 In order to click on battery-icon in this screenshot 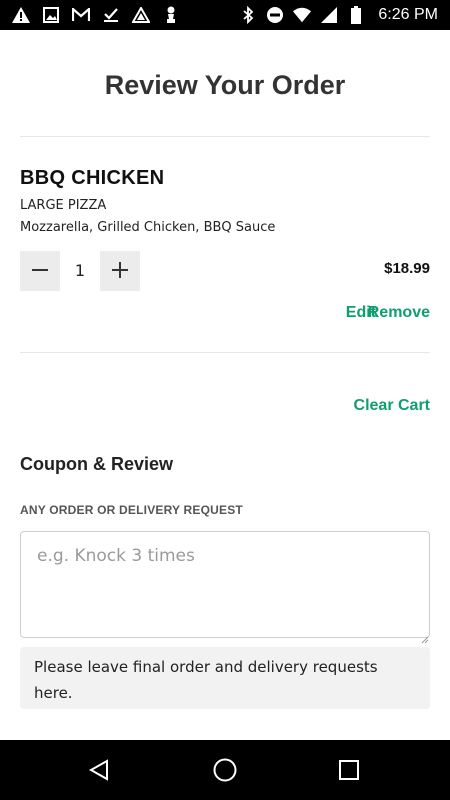, I will do `click(356, 15)`.